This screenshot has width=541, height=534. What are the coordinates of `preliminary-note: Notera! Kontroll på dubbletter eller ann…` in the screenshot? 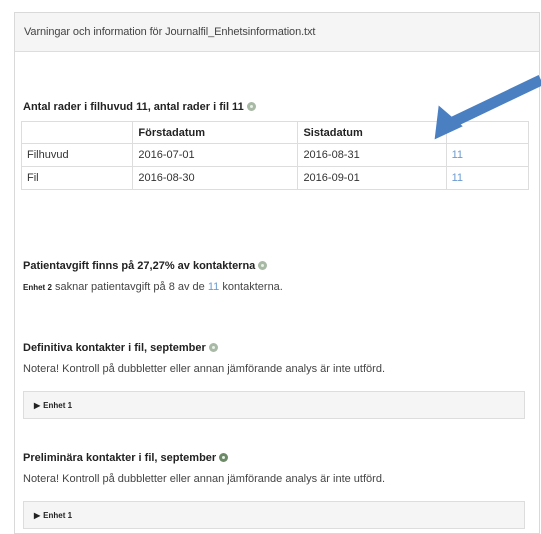 It's located at (204, 479).